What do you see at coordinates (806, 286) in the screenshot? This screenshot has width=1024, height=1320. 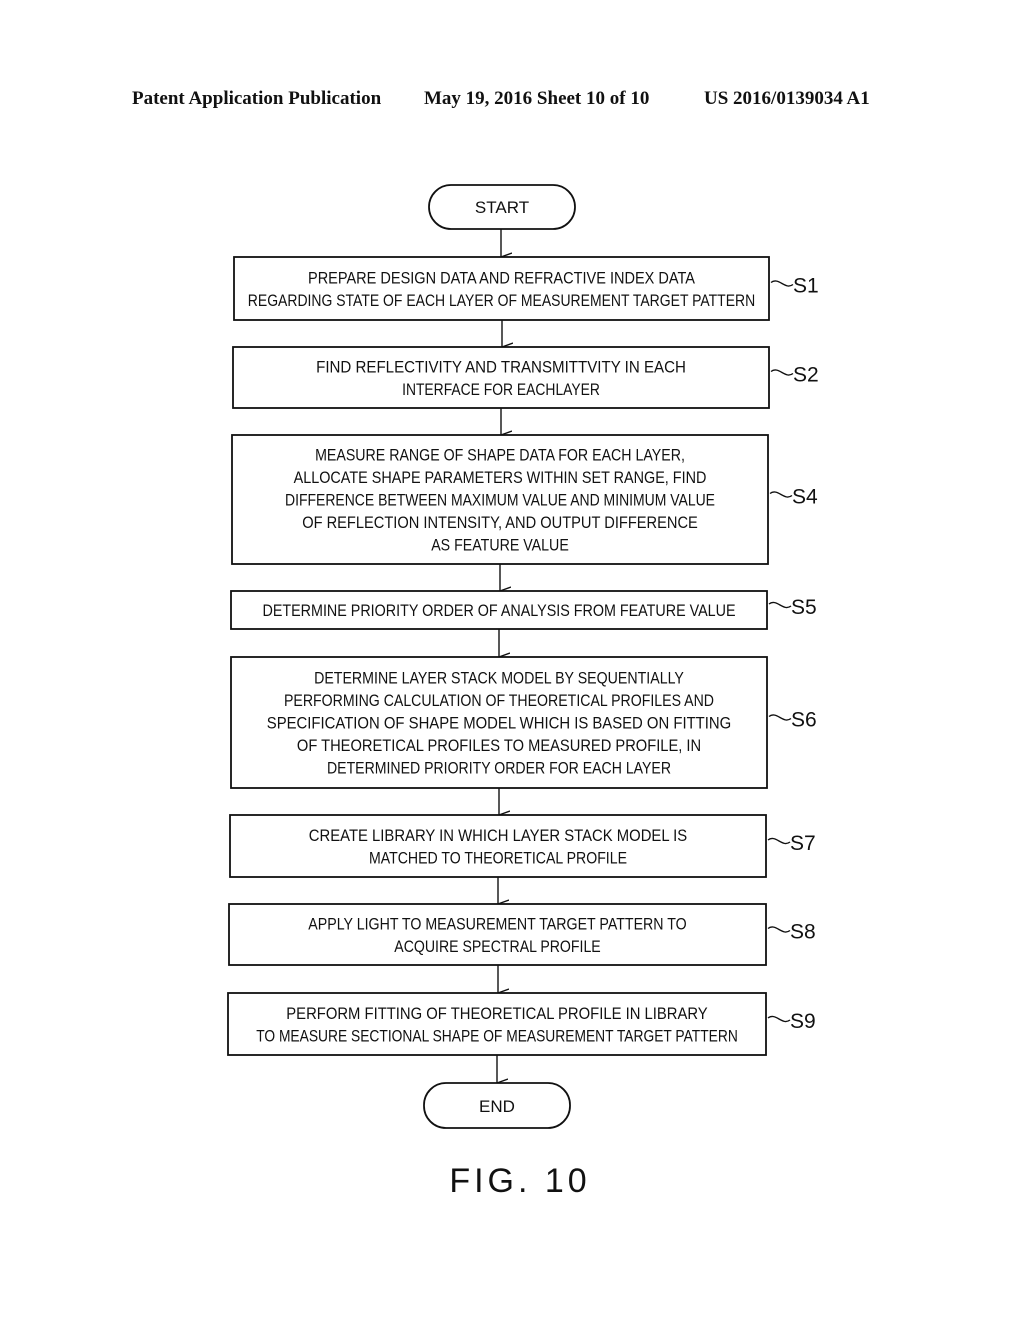 I see `step-label: S1` at bounding box center [806, 286].